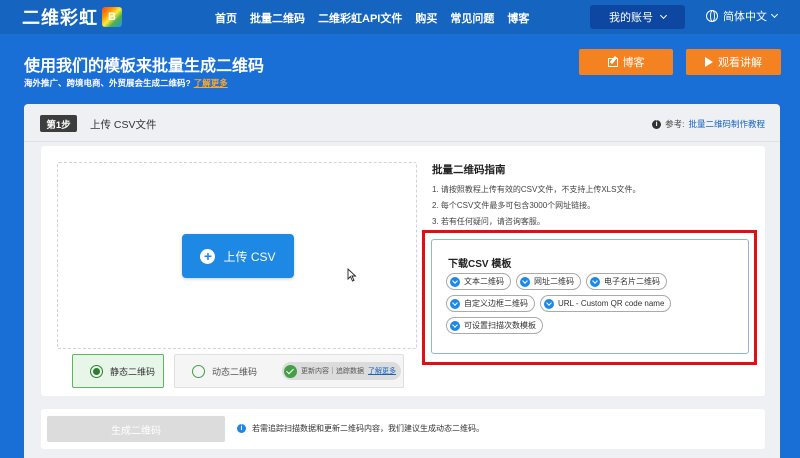  I want to click on template-vcard-qr: 电子名片二维码, so click(626, 281).